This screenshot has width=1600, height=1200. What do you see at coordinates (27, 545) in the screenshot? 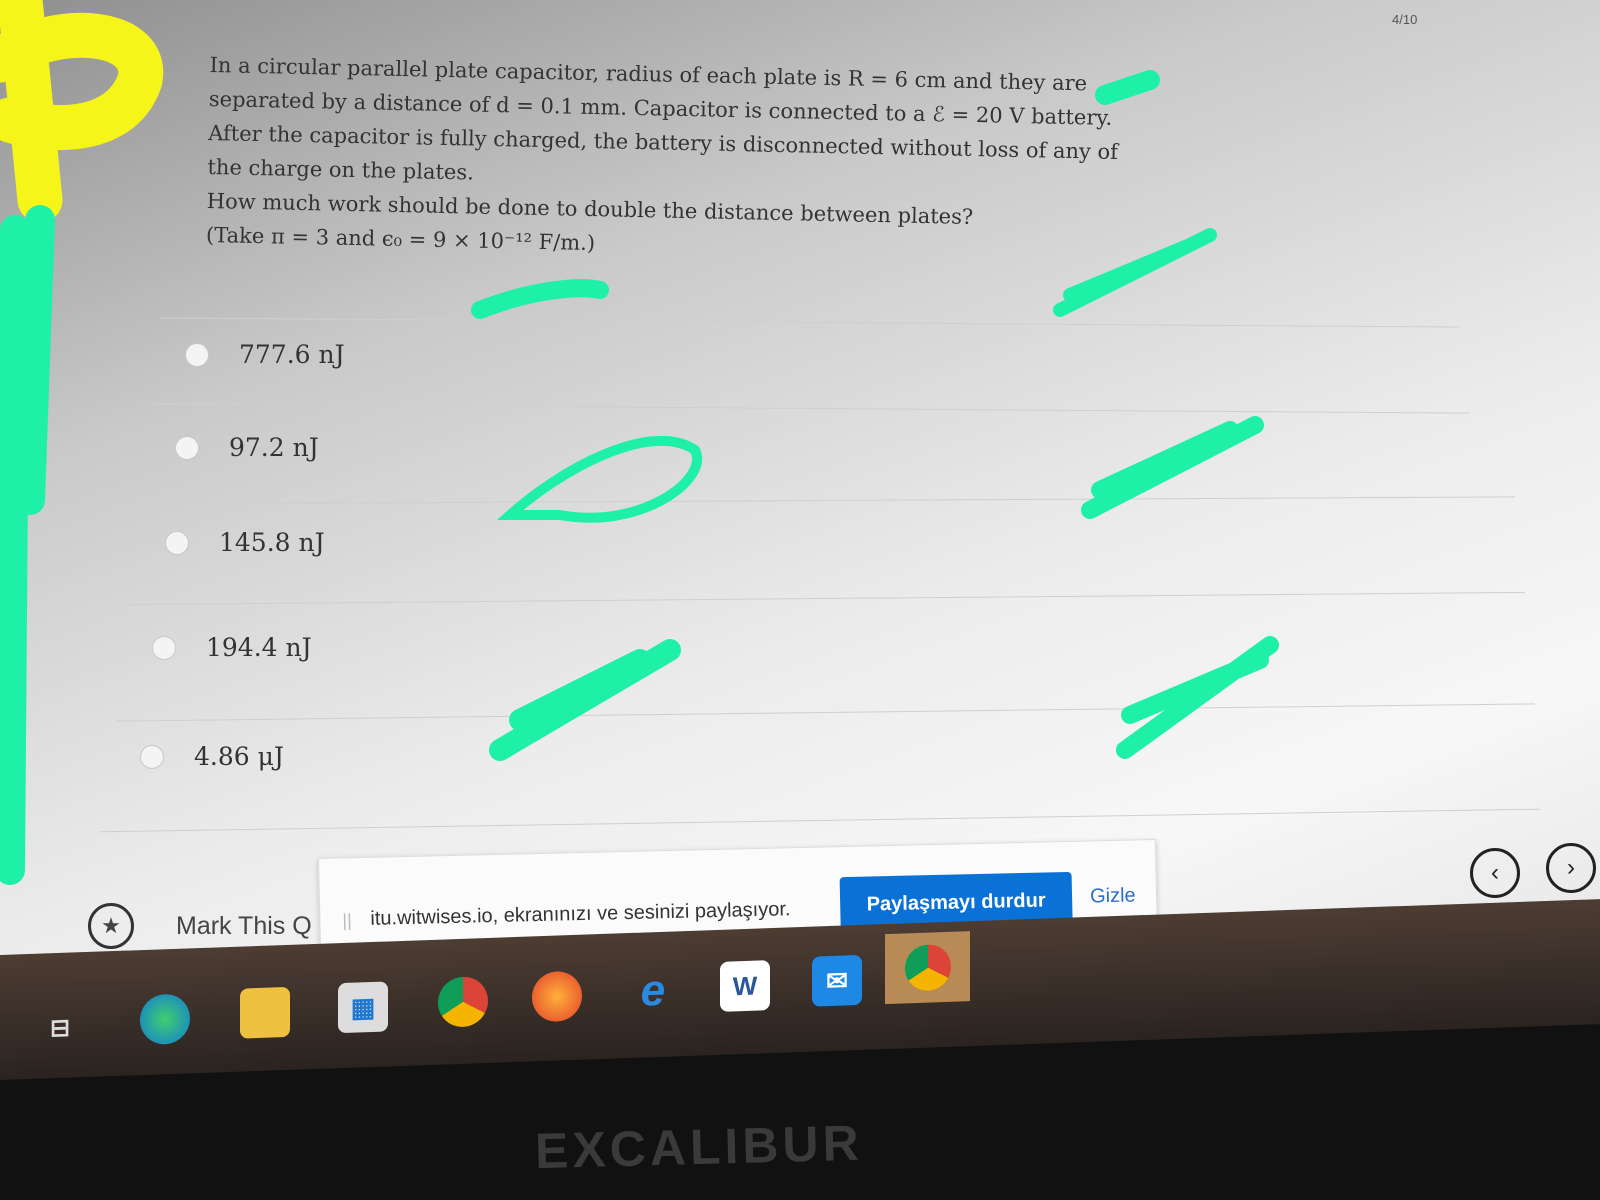
I see `green-scribble-left` at bounding box center [27, 545].